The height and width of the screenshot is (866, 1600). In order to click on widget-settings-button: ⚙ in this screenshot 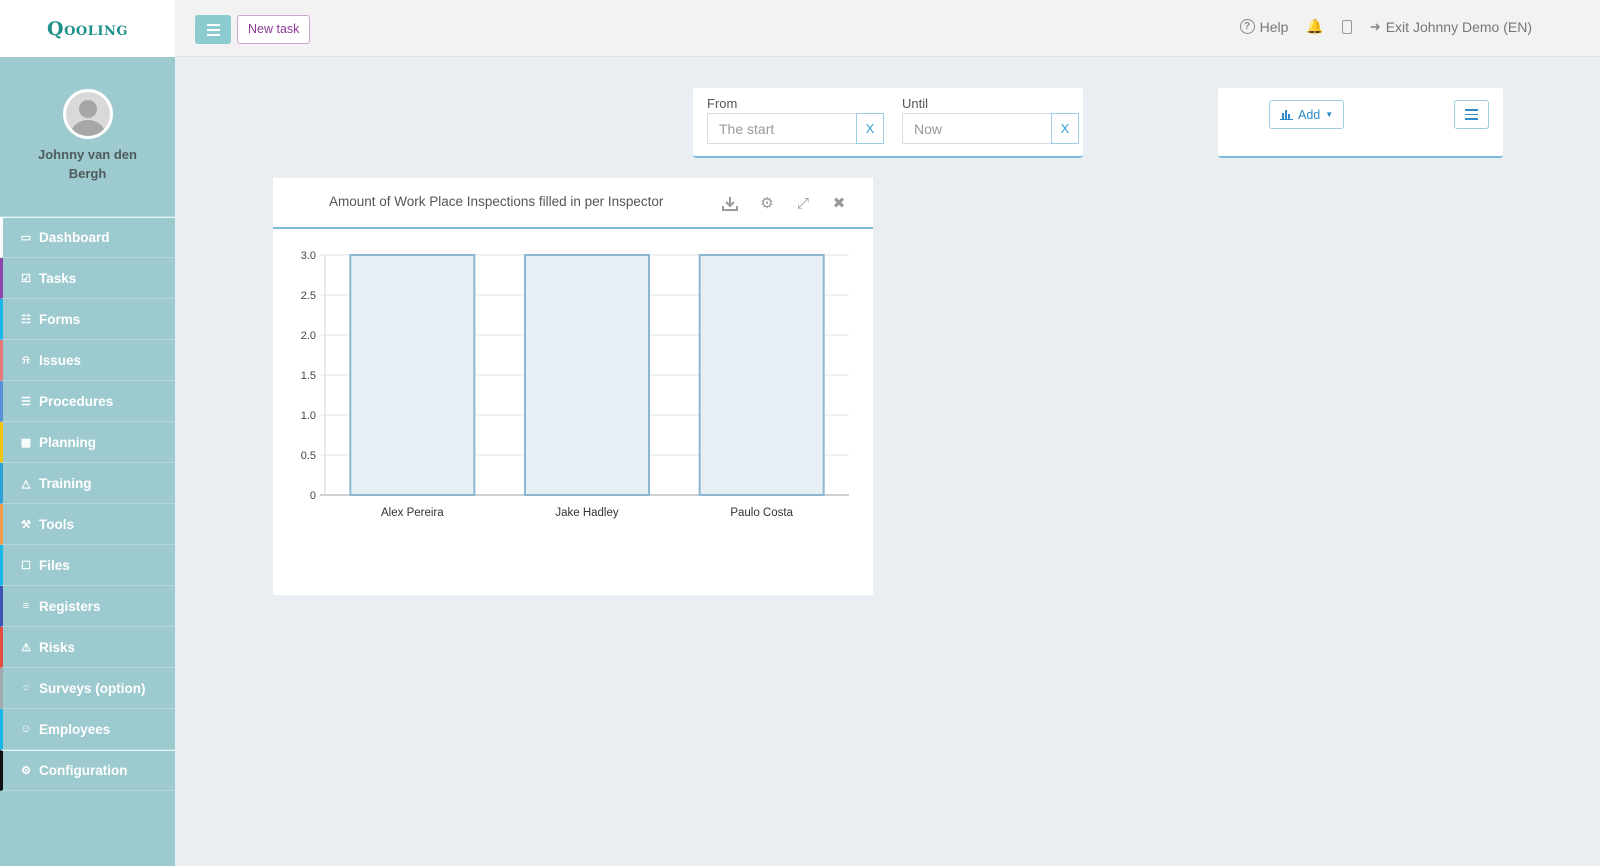, I will do `click(767, 203)`.